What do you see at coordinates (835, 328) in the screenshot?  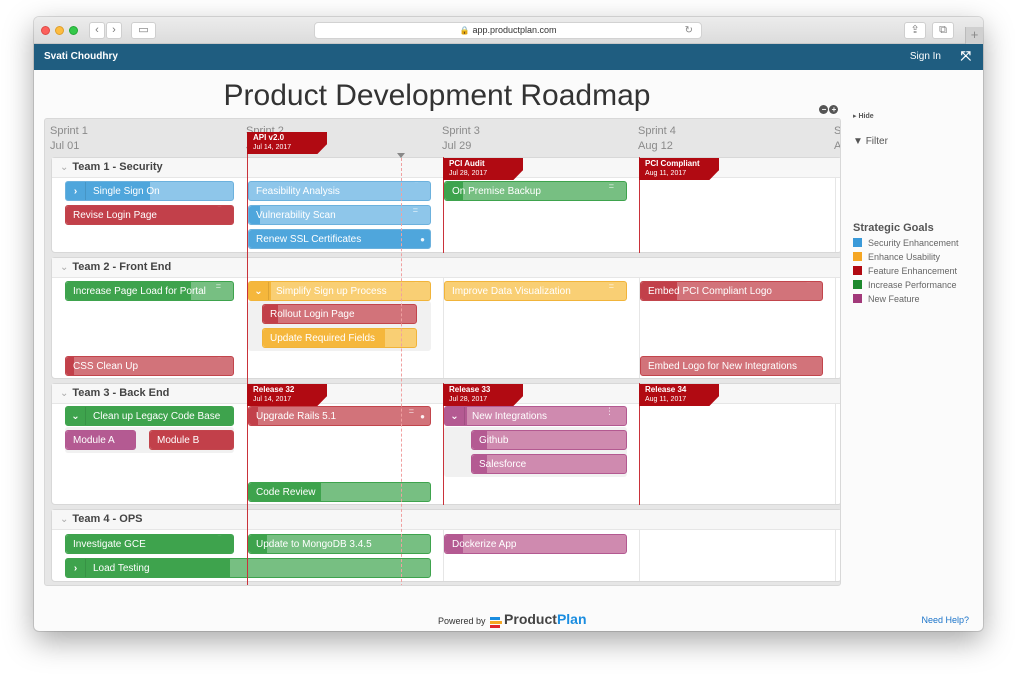 I see `column-divider` at bounding box center [835, 328].